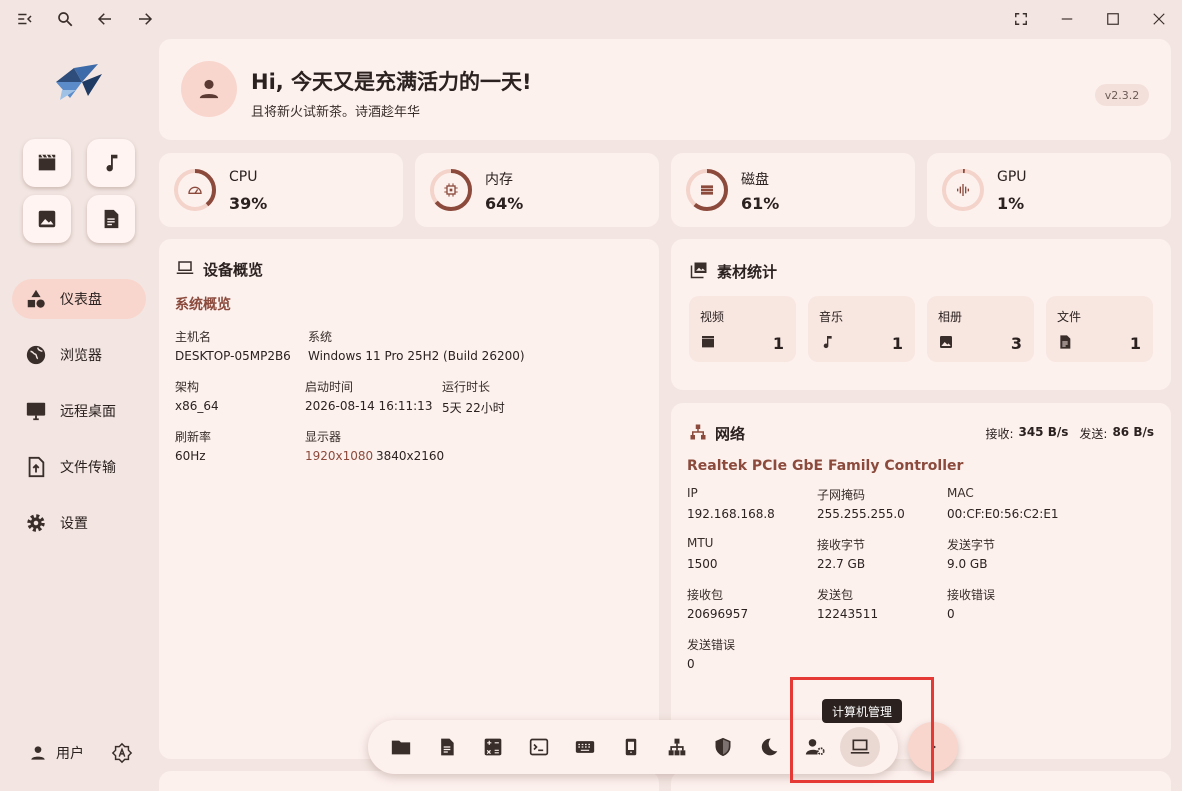  Describe the element at coordinates (409, 781) in the screenshot. I see `bottom-card-left` at that location.